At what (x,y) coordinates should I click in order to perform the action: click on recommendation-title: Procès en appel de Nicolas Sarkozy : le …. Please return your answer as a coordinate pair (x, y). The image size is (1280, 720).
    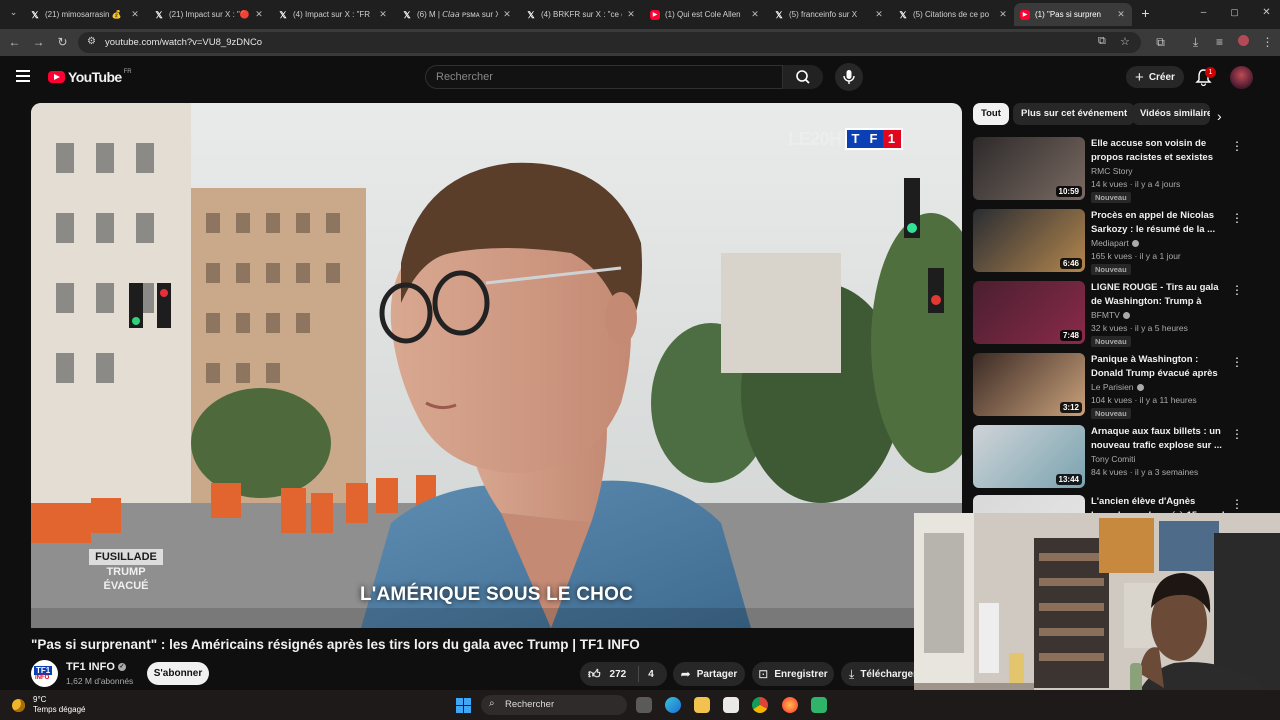
    Looking at the image, I should click on (1161, 222).